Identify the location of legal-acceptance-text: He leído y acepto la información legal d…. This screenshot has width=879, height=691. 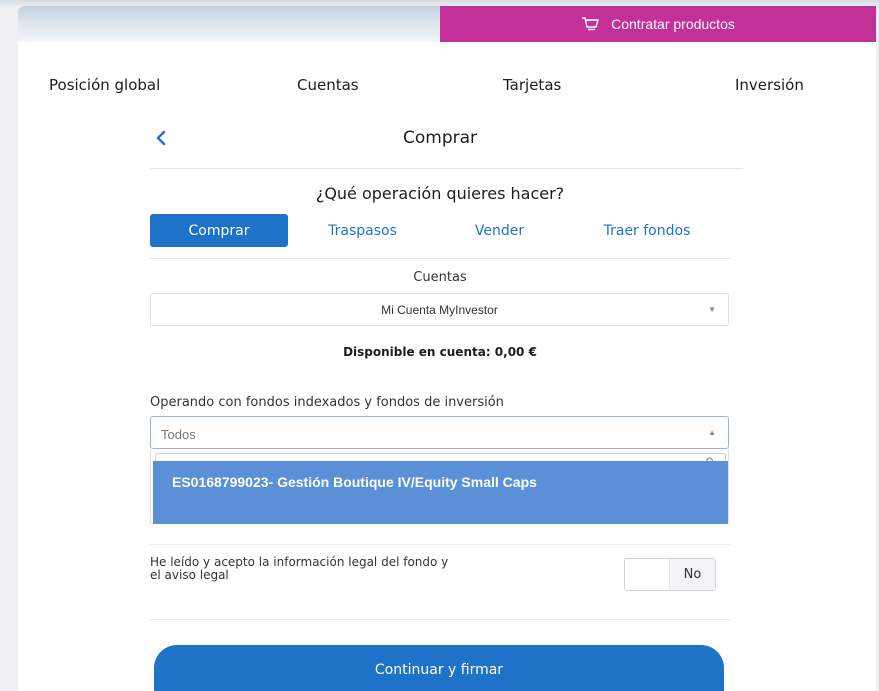
(299, 568).